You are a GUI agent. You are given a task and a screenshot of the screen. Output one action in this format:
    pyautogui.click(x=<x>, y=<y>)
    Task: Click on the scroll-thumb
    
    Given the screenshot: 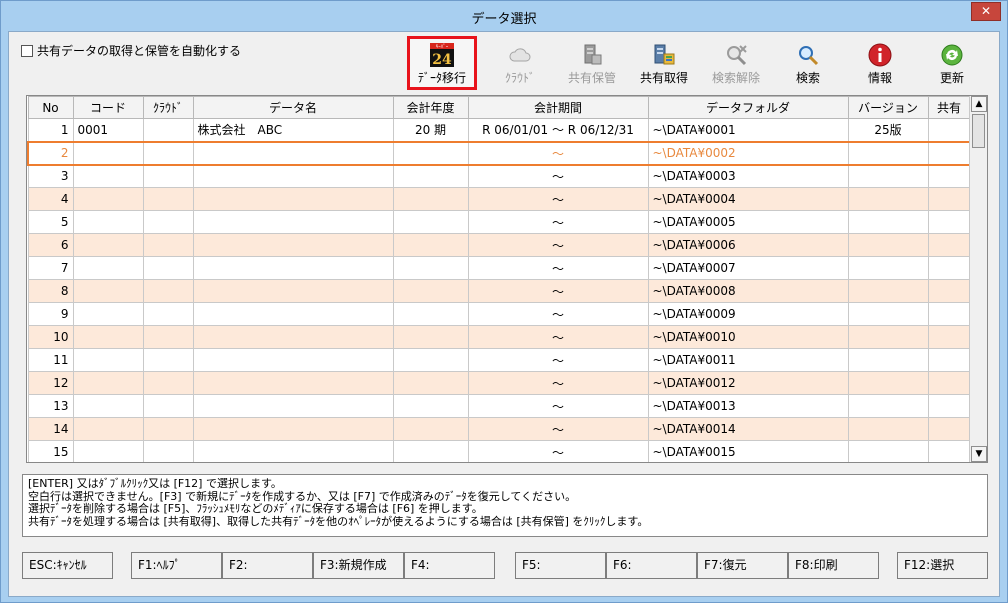 What is the action you would take?
    pyautogui.click(x=978, y=131)
    